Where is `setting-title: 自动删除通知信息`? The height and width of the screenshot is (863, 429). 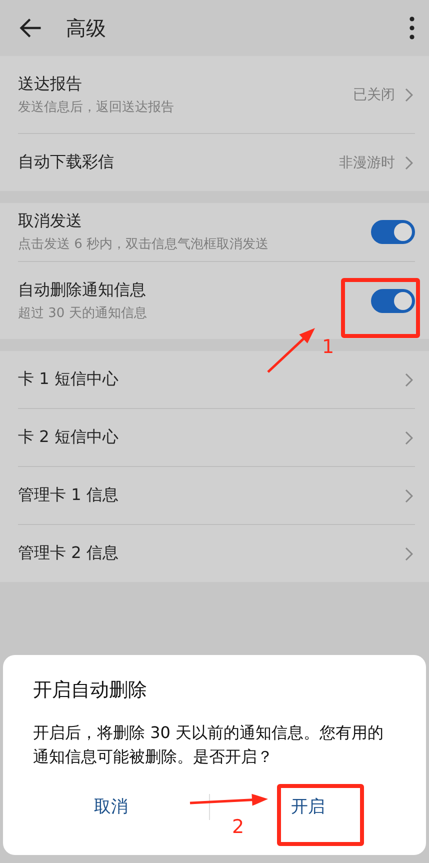
setting-title: 自动删除通知信息 is located at coordinates (82, 290).